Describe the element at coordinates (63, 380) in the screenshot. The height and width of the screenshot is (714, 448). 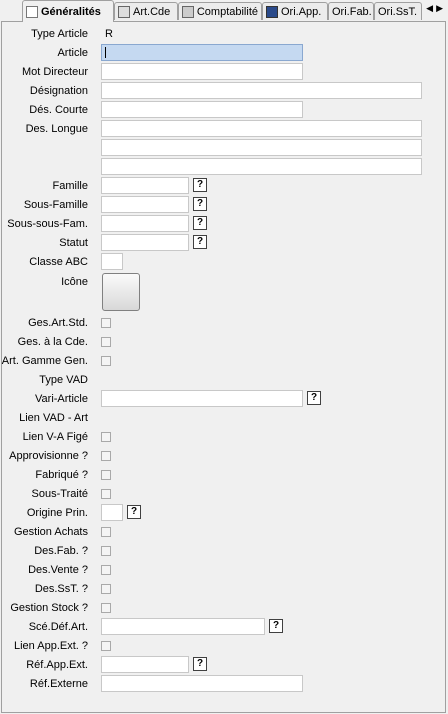
I see `type-vad-label: Type VAD` at that location.